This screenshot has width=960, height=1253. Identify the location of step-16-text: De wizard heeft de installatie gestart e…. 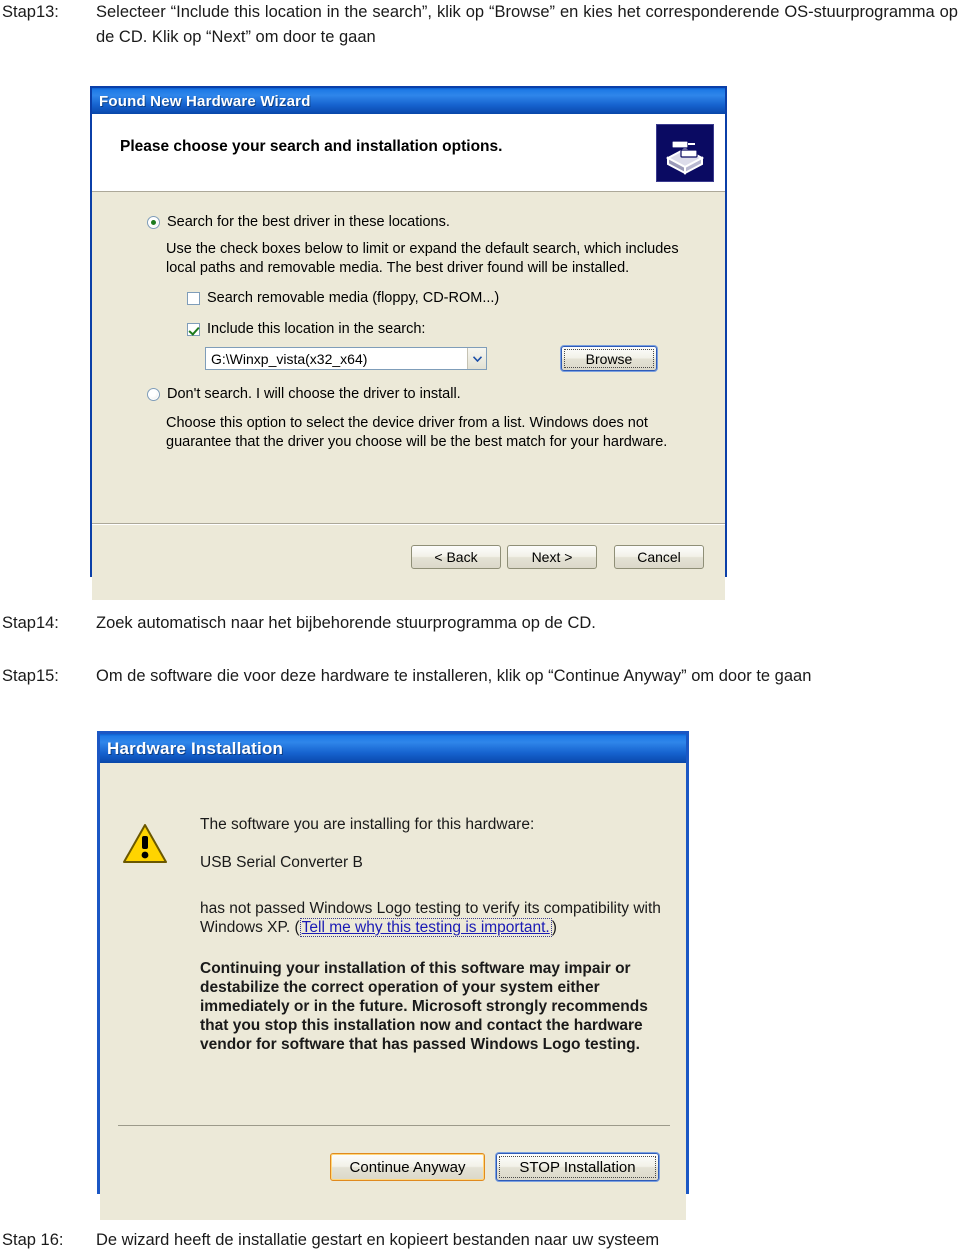
(378, 1240).